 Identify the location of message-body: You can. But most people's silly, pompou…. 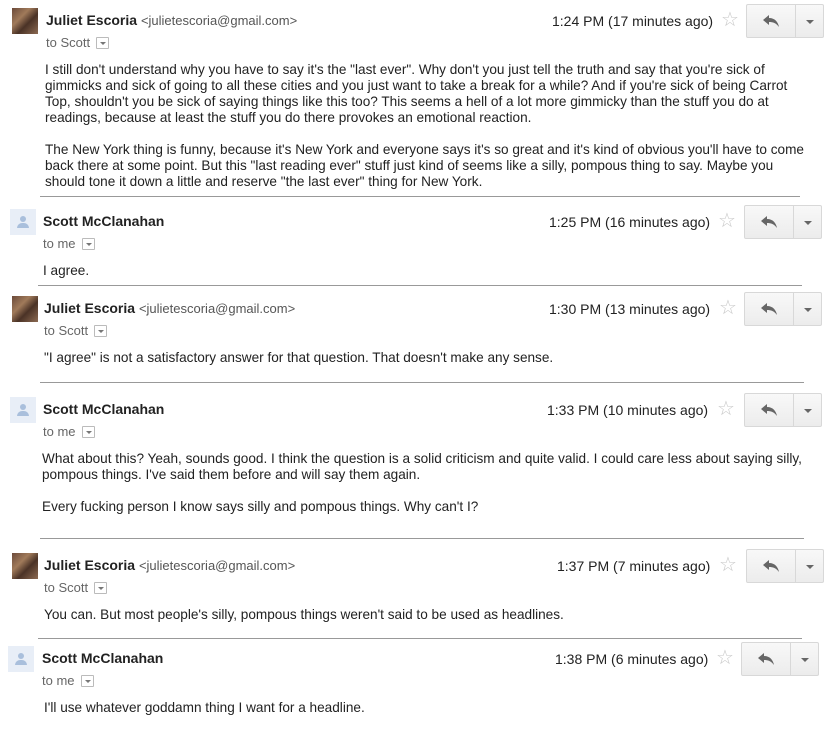
(426, 615).